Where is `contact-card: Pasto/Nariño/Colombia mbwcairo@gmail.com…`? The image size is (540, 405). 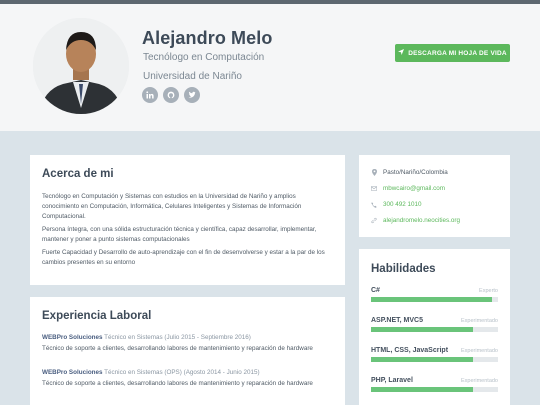
contact-card: Pasto/Nariño/Colombia mbwcairo@gmail.com… is located at coordinates (434, 196).